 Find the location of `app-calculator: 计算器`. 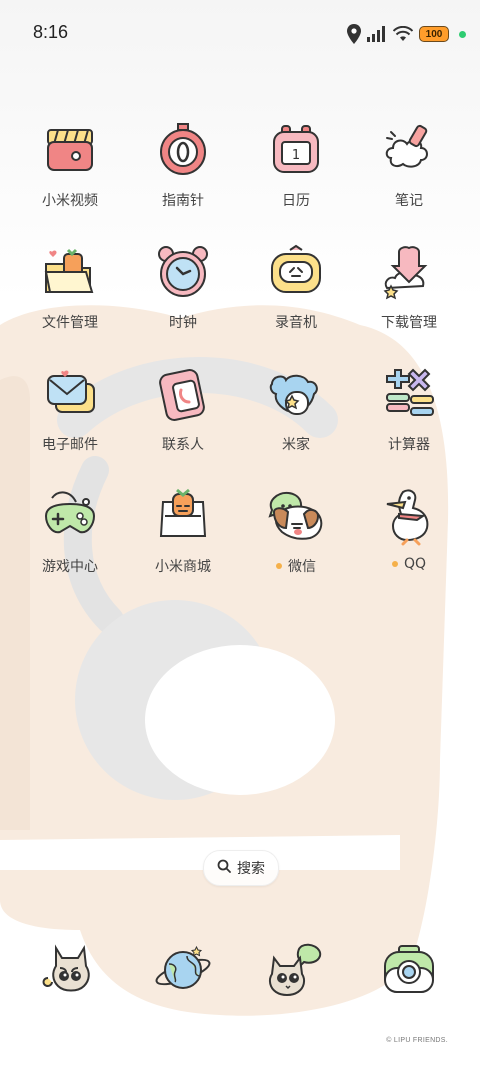

app-calculator: 计算器 is located at coordinates (409, 408).